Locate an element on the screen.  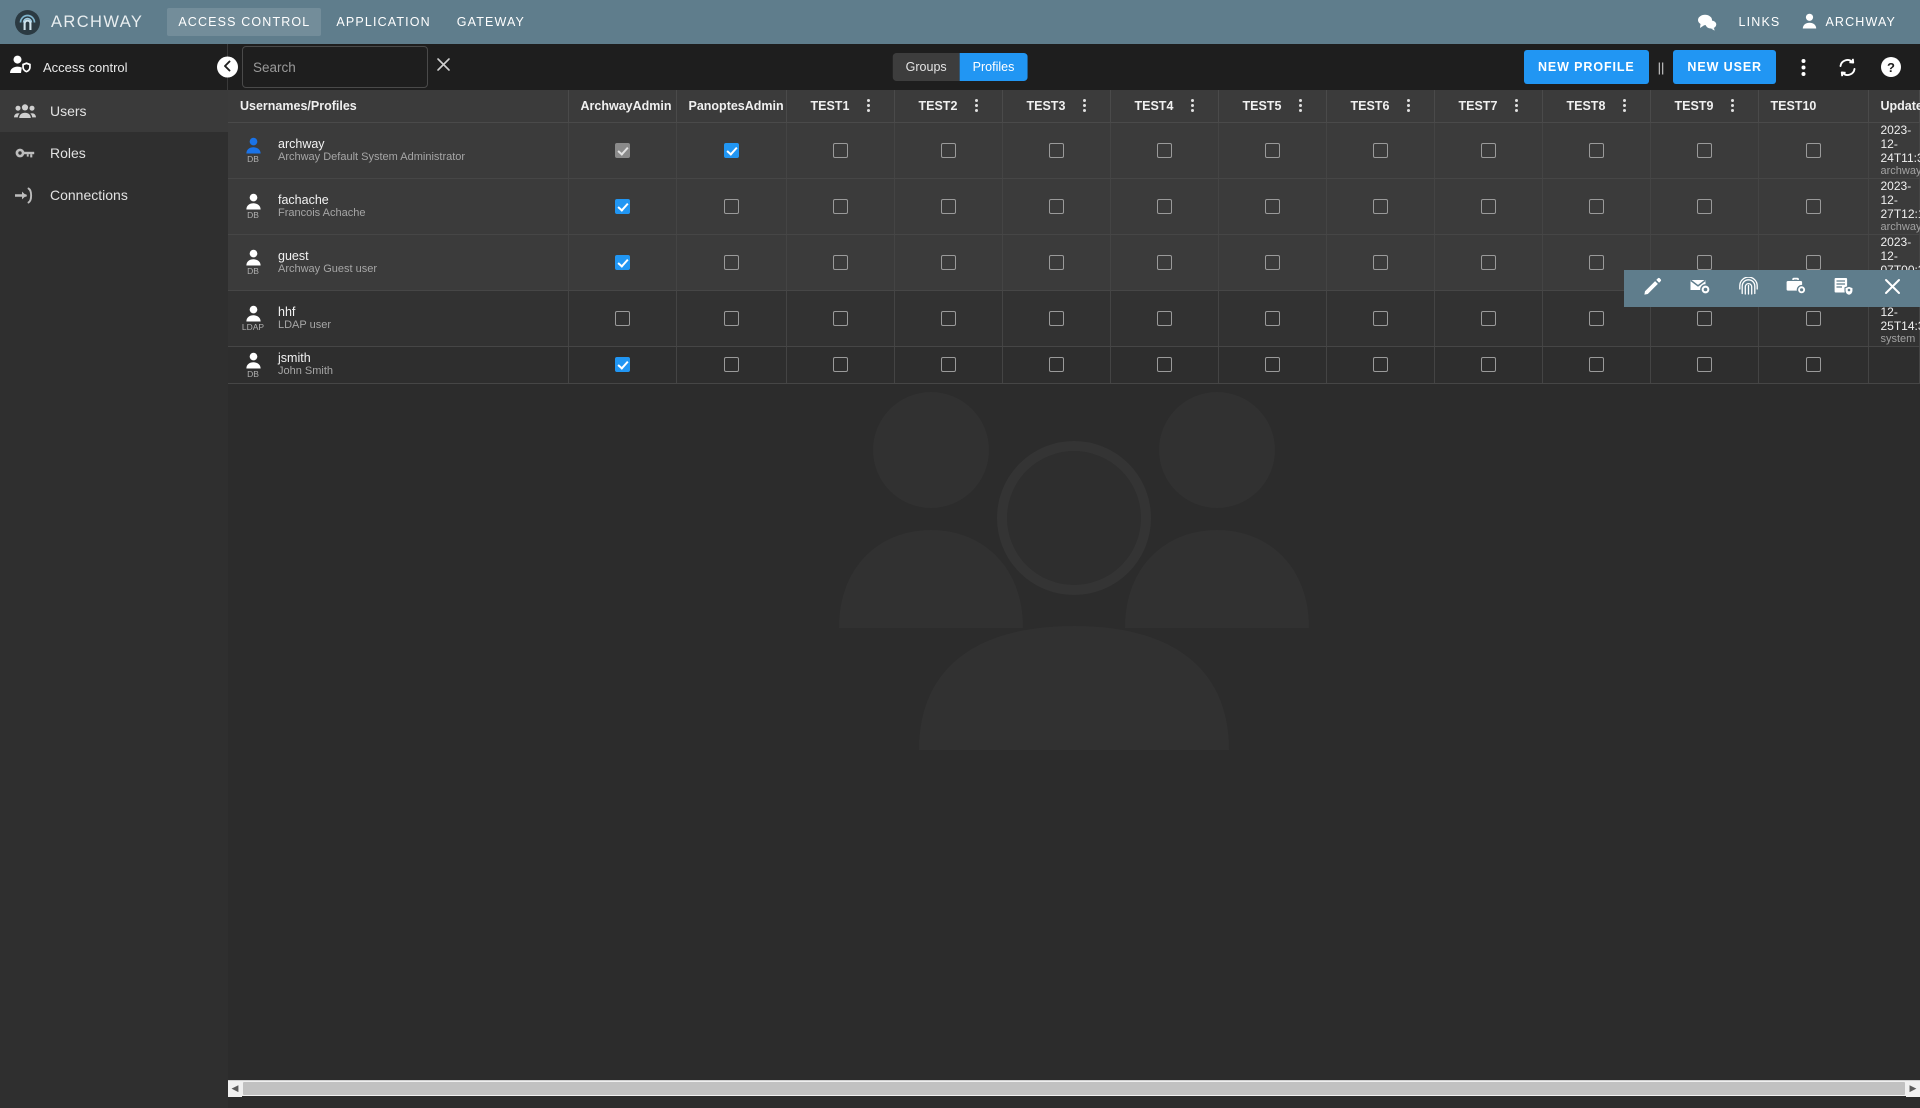
close-actions is located at coordinates (1892, 288).